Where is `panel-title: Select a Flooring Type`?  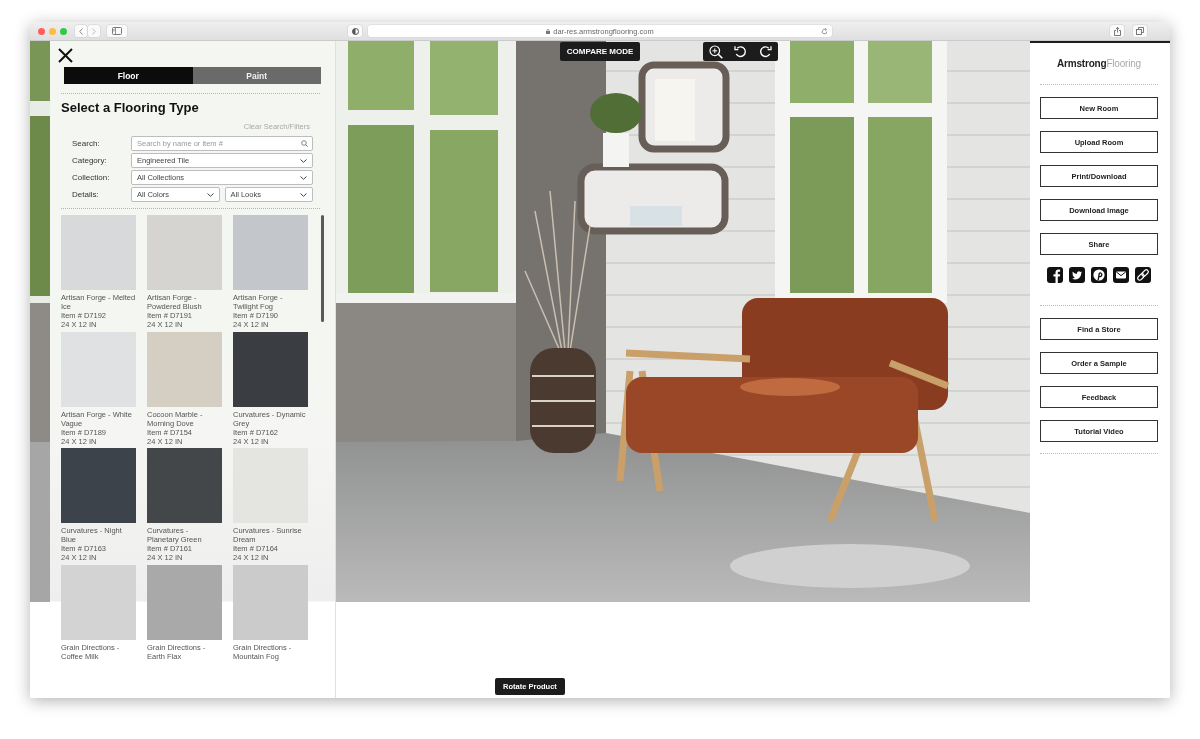 panel-title: Select a Flooring Type is located at coordinates (130, 108).